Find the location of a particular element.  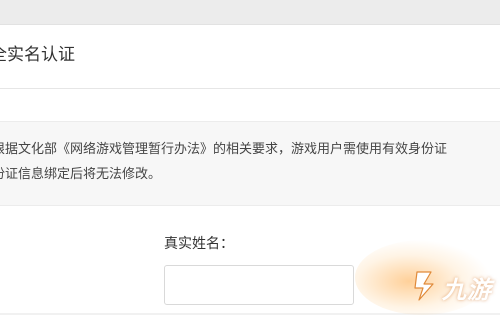

real-name-input is located at coordinates (259, 285).